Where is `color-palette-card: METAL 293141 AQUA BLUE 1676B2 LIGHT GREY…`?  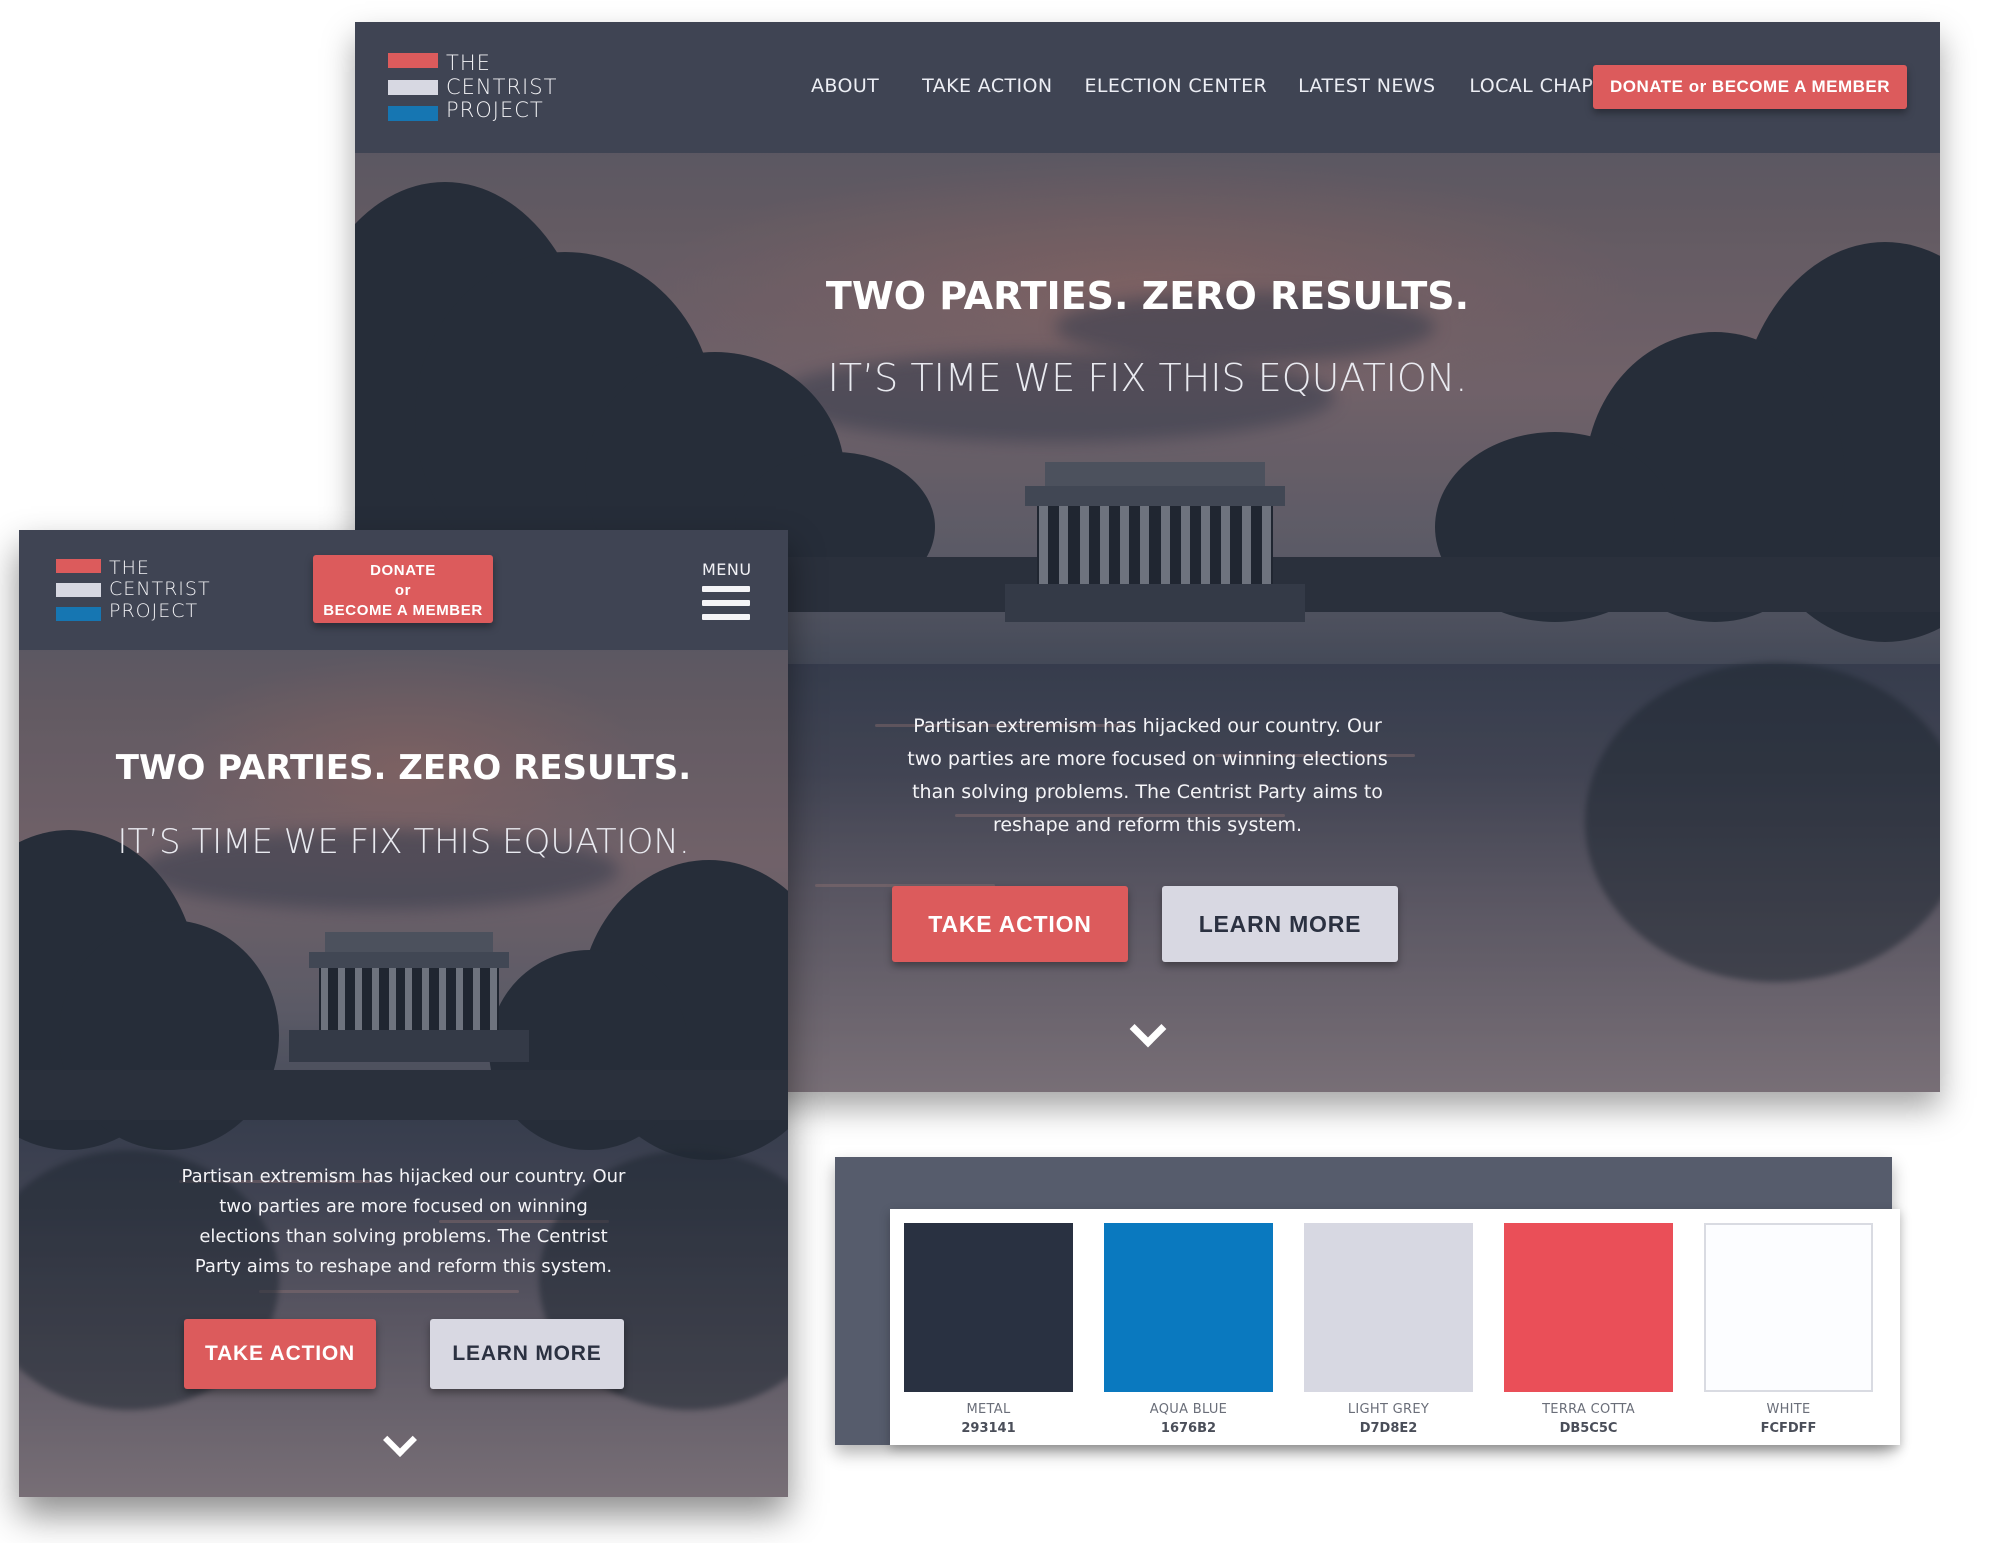 color-palette-card: METAL 293141 AQUA BLUE 1676B2 LIGHT GREY… is located at coordinates (1395, 1327).